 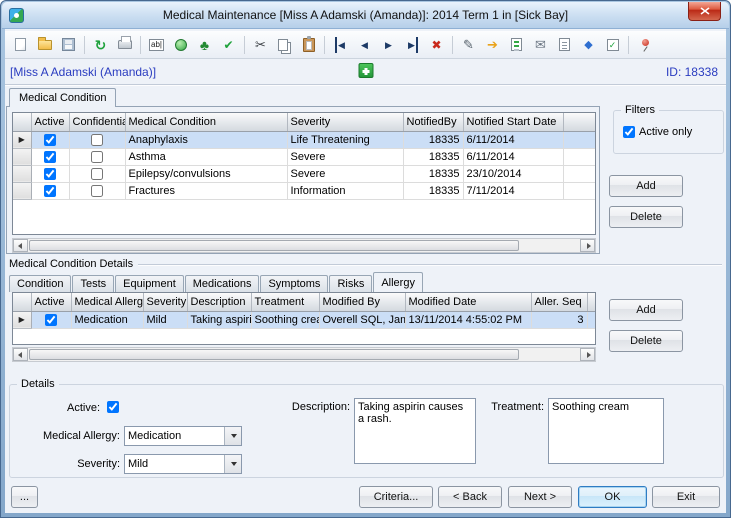 I want to click on tab-symptoms: Symptoms, so click(x=294, y=283).